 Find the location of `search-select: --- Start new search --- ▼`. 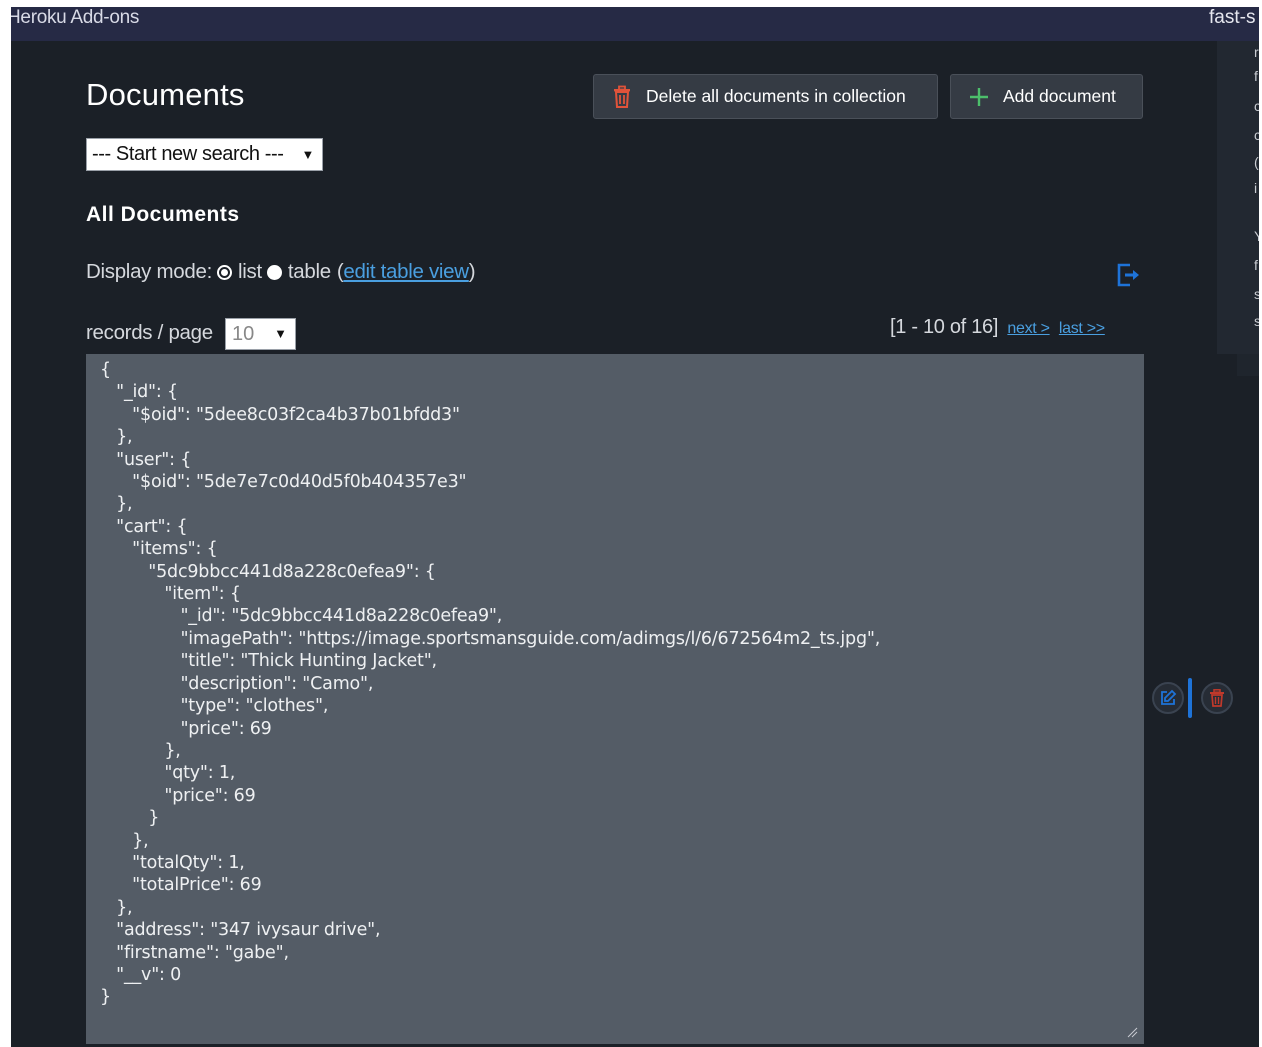

search-select: --- Start new search --- ▼ is located at coordinates (204, 154).